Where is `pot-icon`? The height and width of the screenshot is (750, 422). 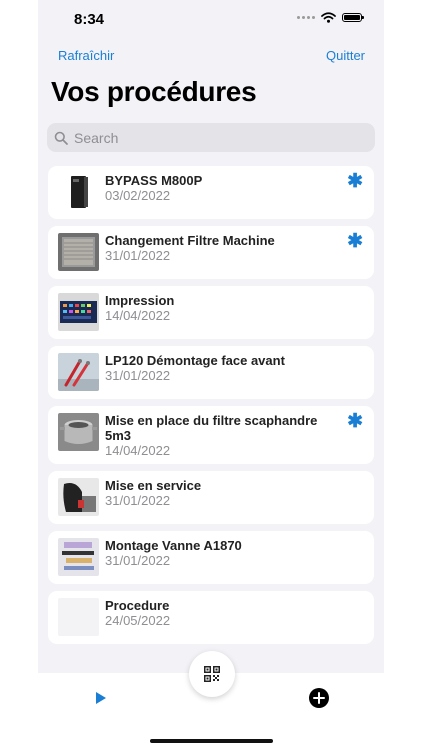 pot-icon is located at coordinates (78, 432).